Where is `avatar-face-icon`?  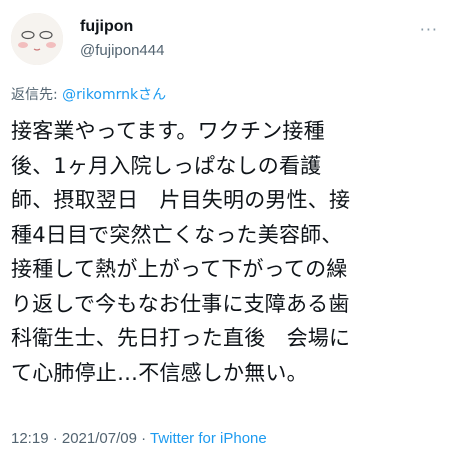 avatar-face-icon is located at coordinates (37, 39).